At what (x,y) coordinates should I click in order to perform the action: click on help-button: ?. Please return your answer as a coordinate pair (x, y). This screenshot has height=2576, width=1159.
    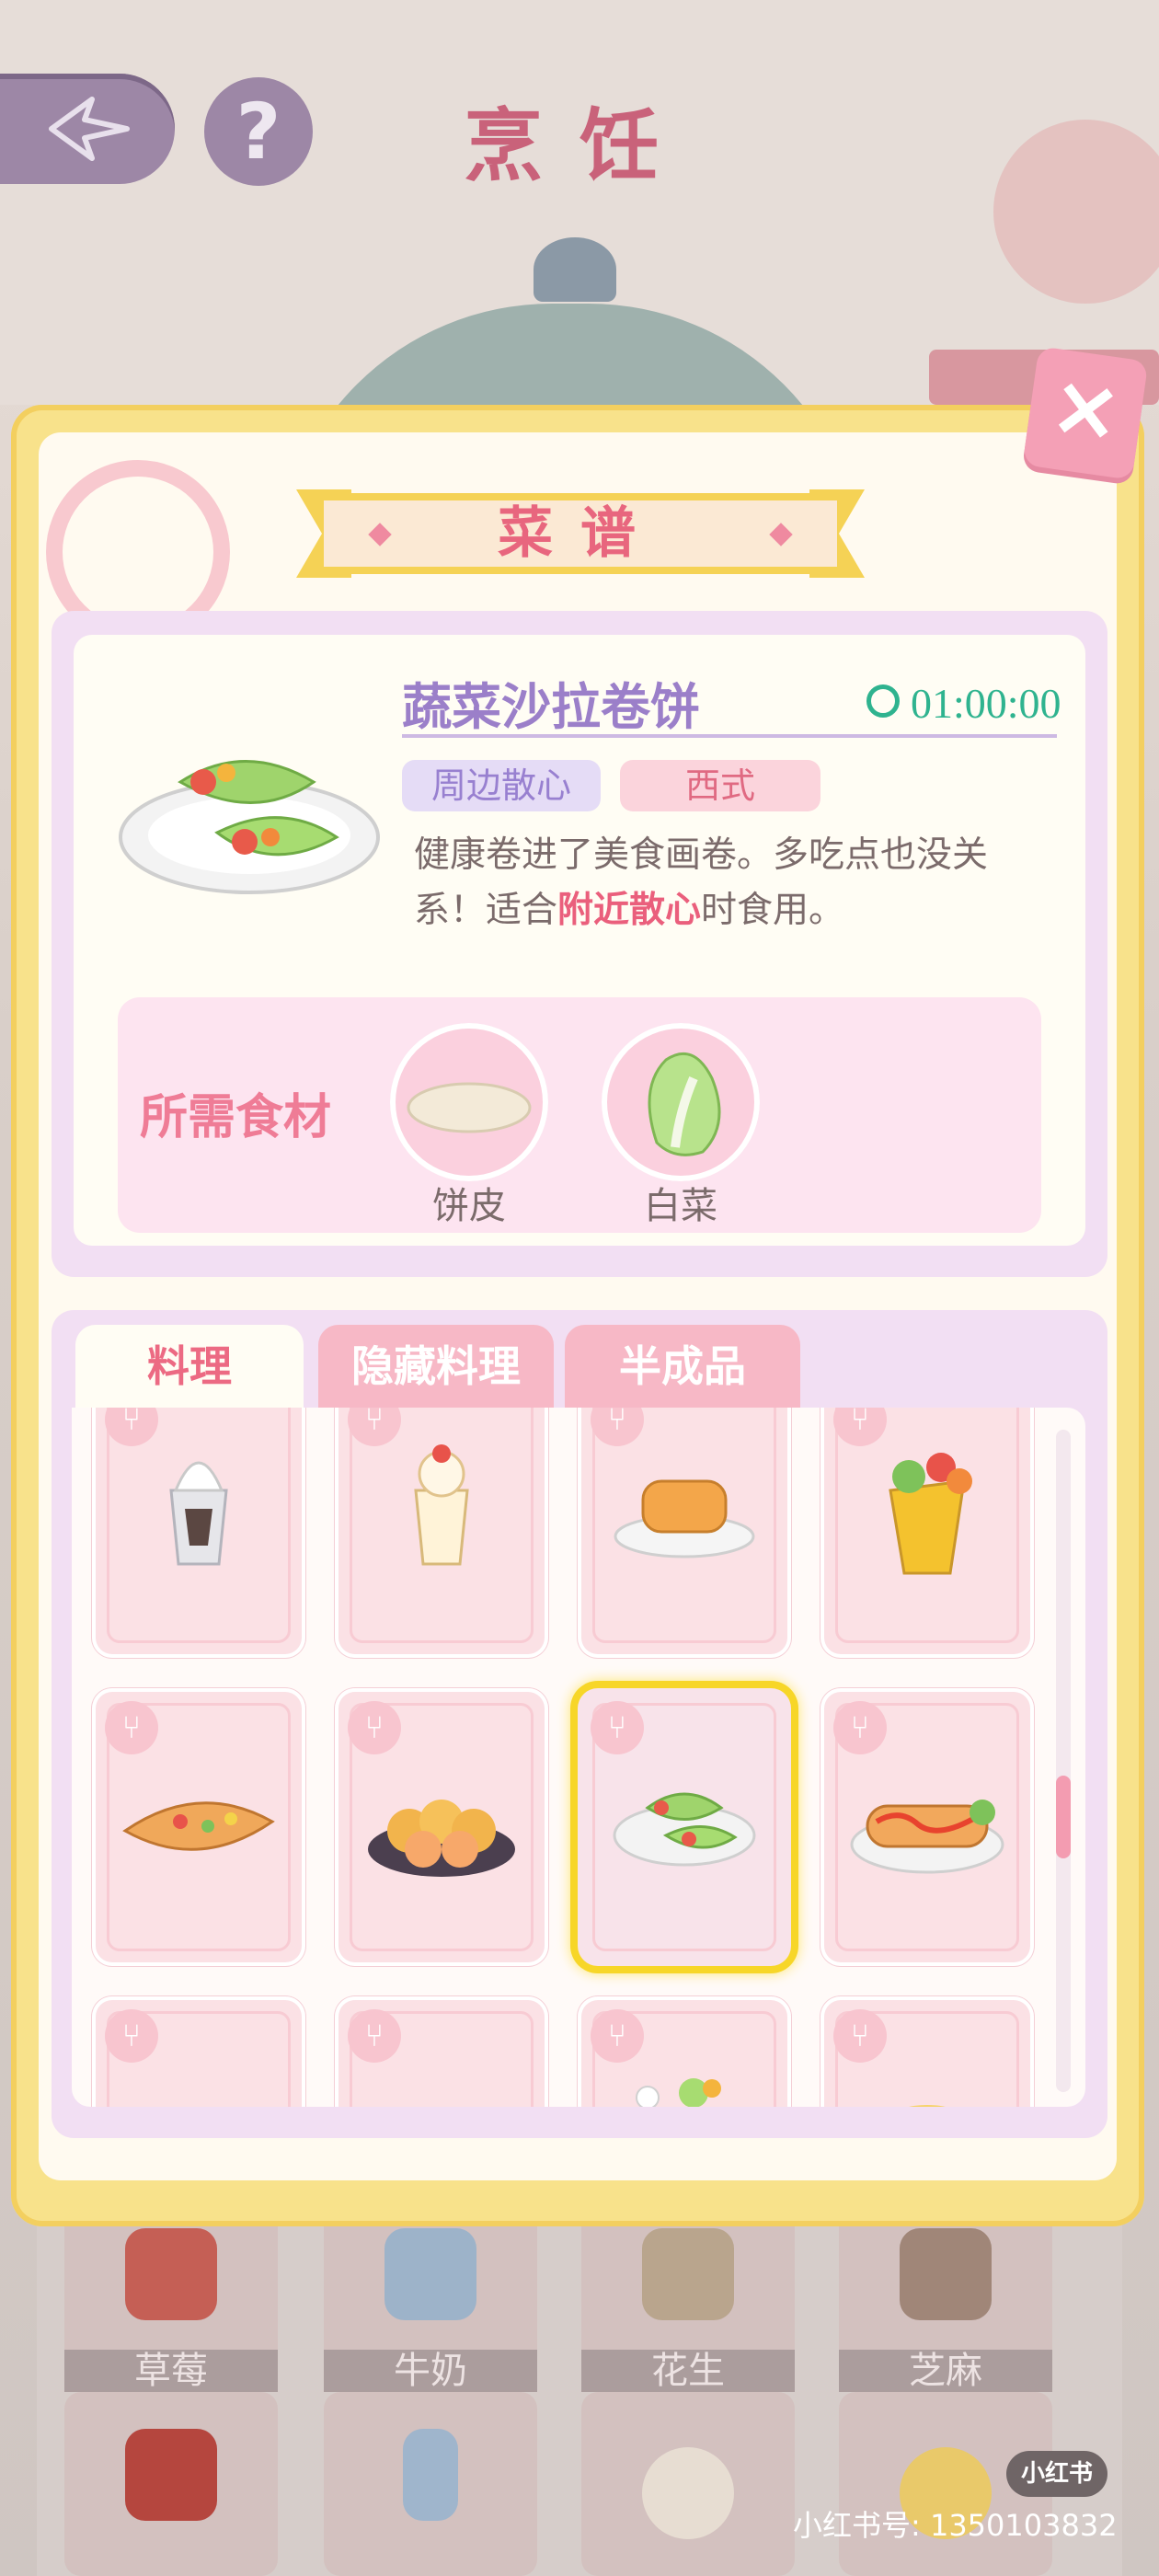
    Looking at the image, I should click on (258, 131).